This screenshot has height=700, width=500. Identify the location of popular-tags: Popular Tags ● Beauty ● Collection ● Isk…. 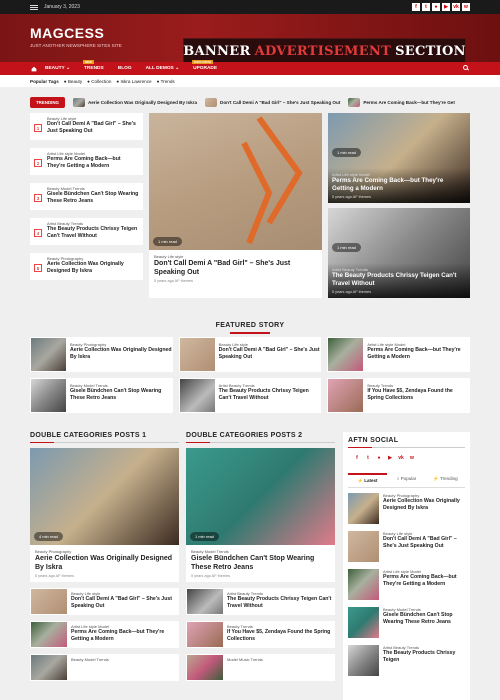
(250, 81).